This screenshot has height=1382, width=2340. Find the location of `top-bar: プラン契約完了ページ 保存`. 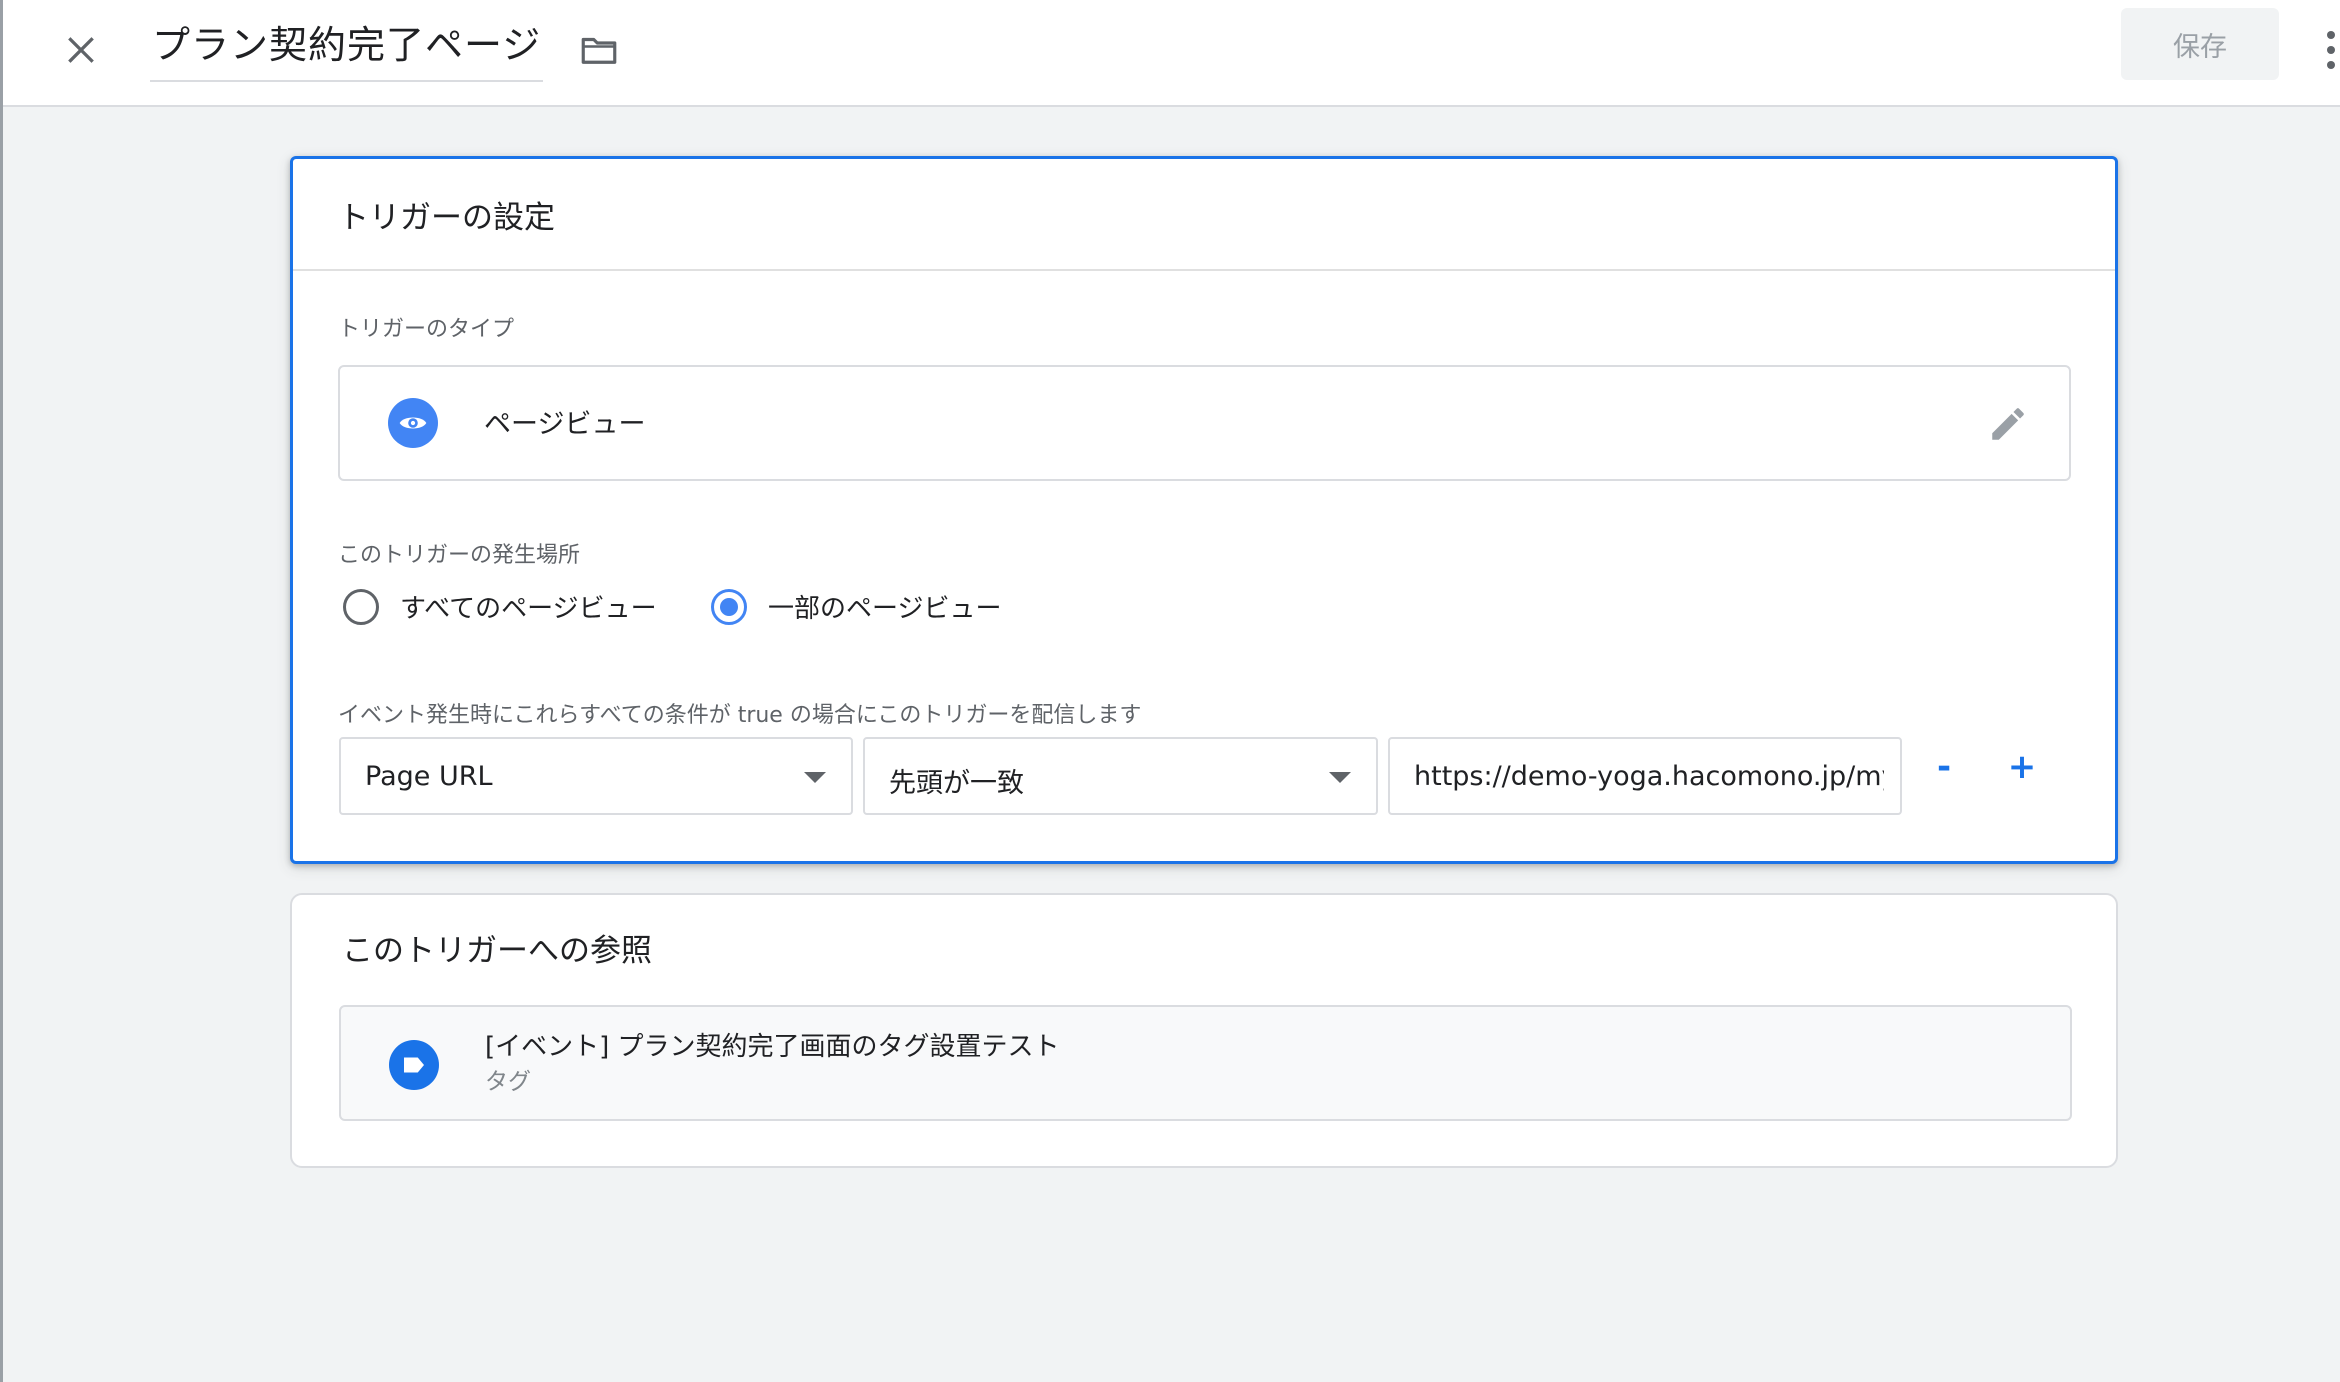

top-bar: プラン契約完了ページ 保存 is located at coordinates (1171, 53).